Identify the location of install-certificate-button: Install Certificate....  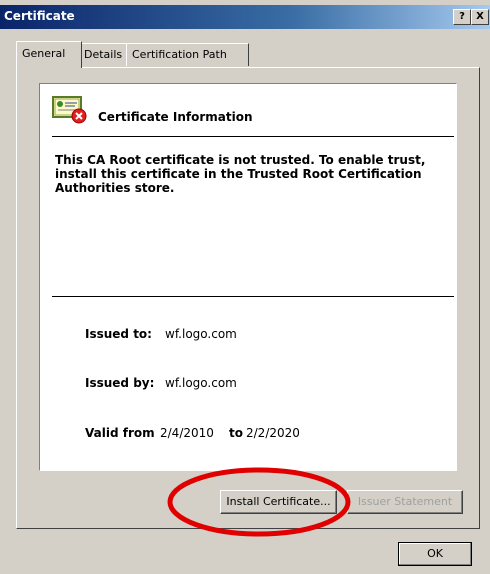
(278, 502).